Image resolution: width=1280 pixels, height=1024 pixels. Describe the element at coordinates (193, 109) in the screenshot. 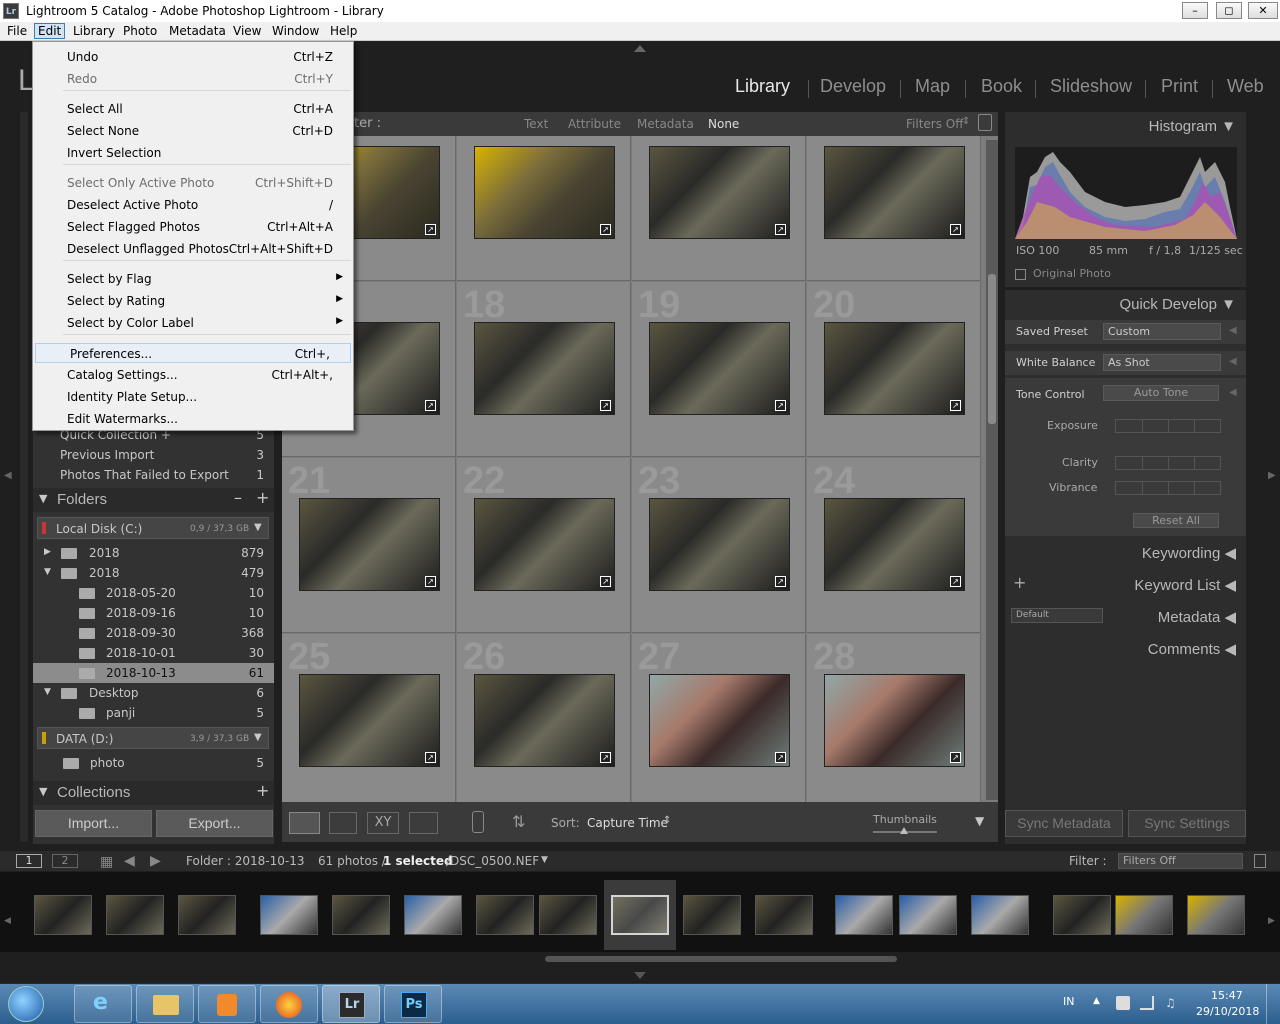

I see `menu-item-select-all: Select All Ctrl+A` at that location.